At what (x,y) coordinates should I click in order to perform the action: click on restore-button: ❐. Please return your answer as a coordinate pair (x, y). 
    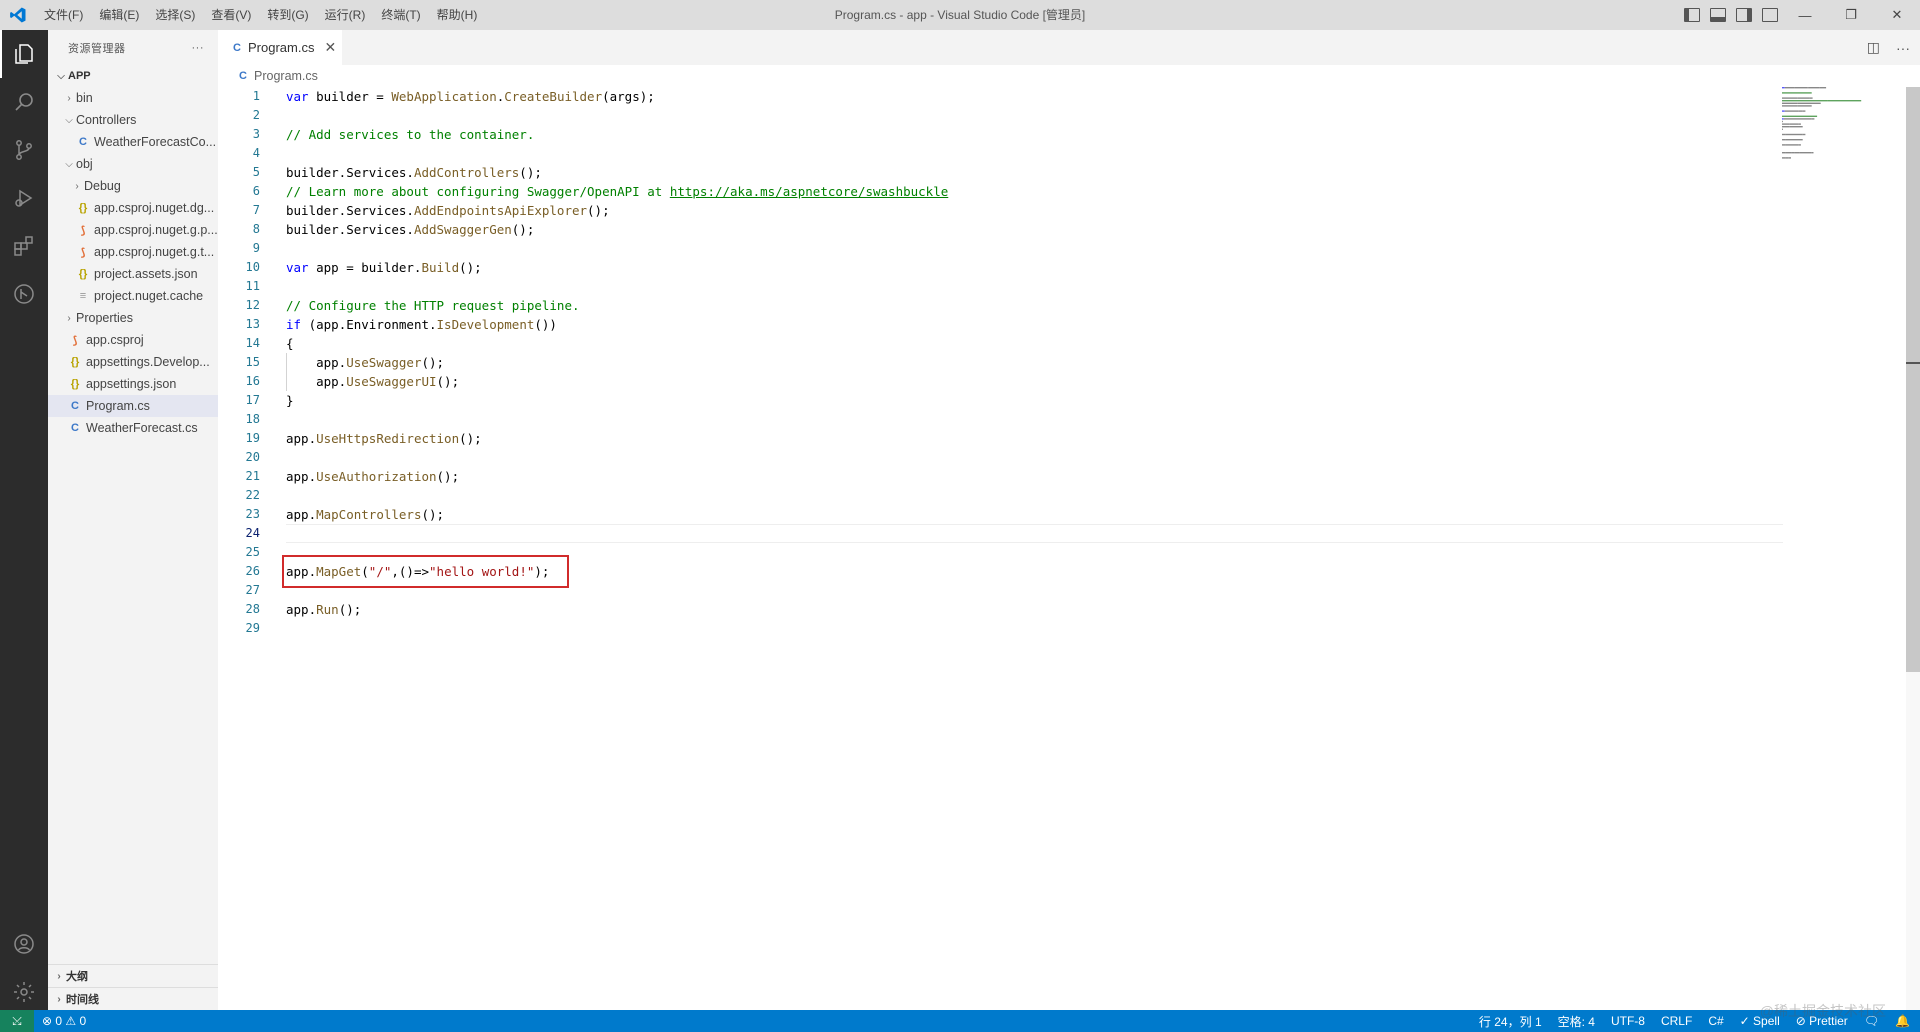
    Looking at the image, I should click on (1851, 15).